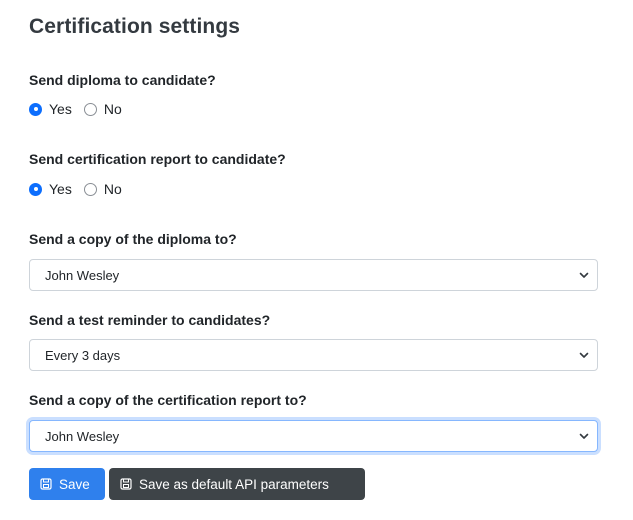  I want to click on report-yes-radio, so click(35, 189).